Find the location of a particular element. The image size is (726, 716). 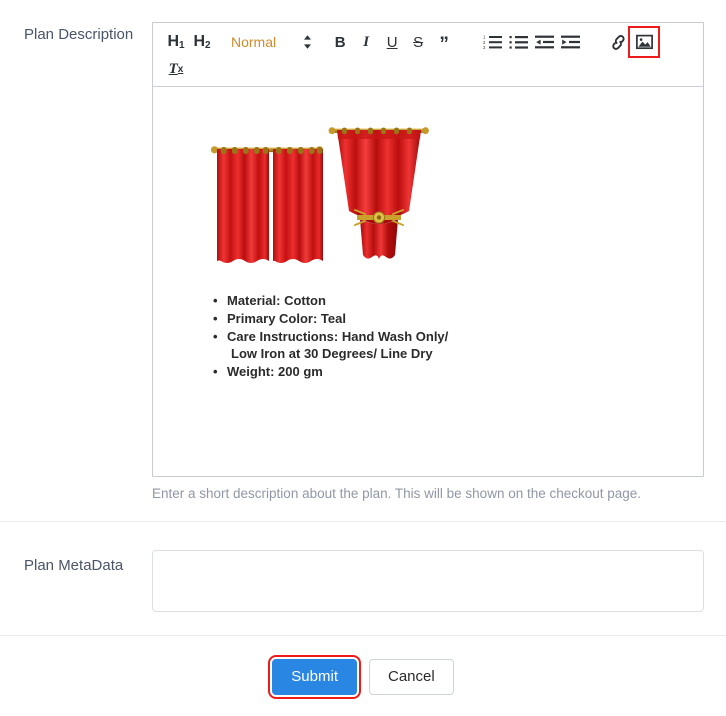

blockquote-button: ” is located at coordinates (444, 42).